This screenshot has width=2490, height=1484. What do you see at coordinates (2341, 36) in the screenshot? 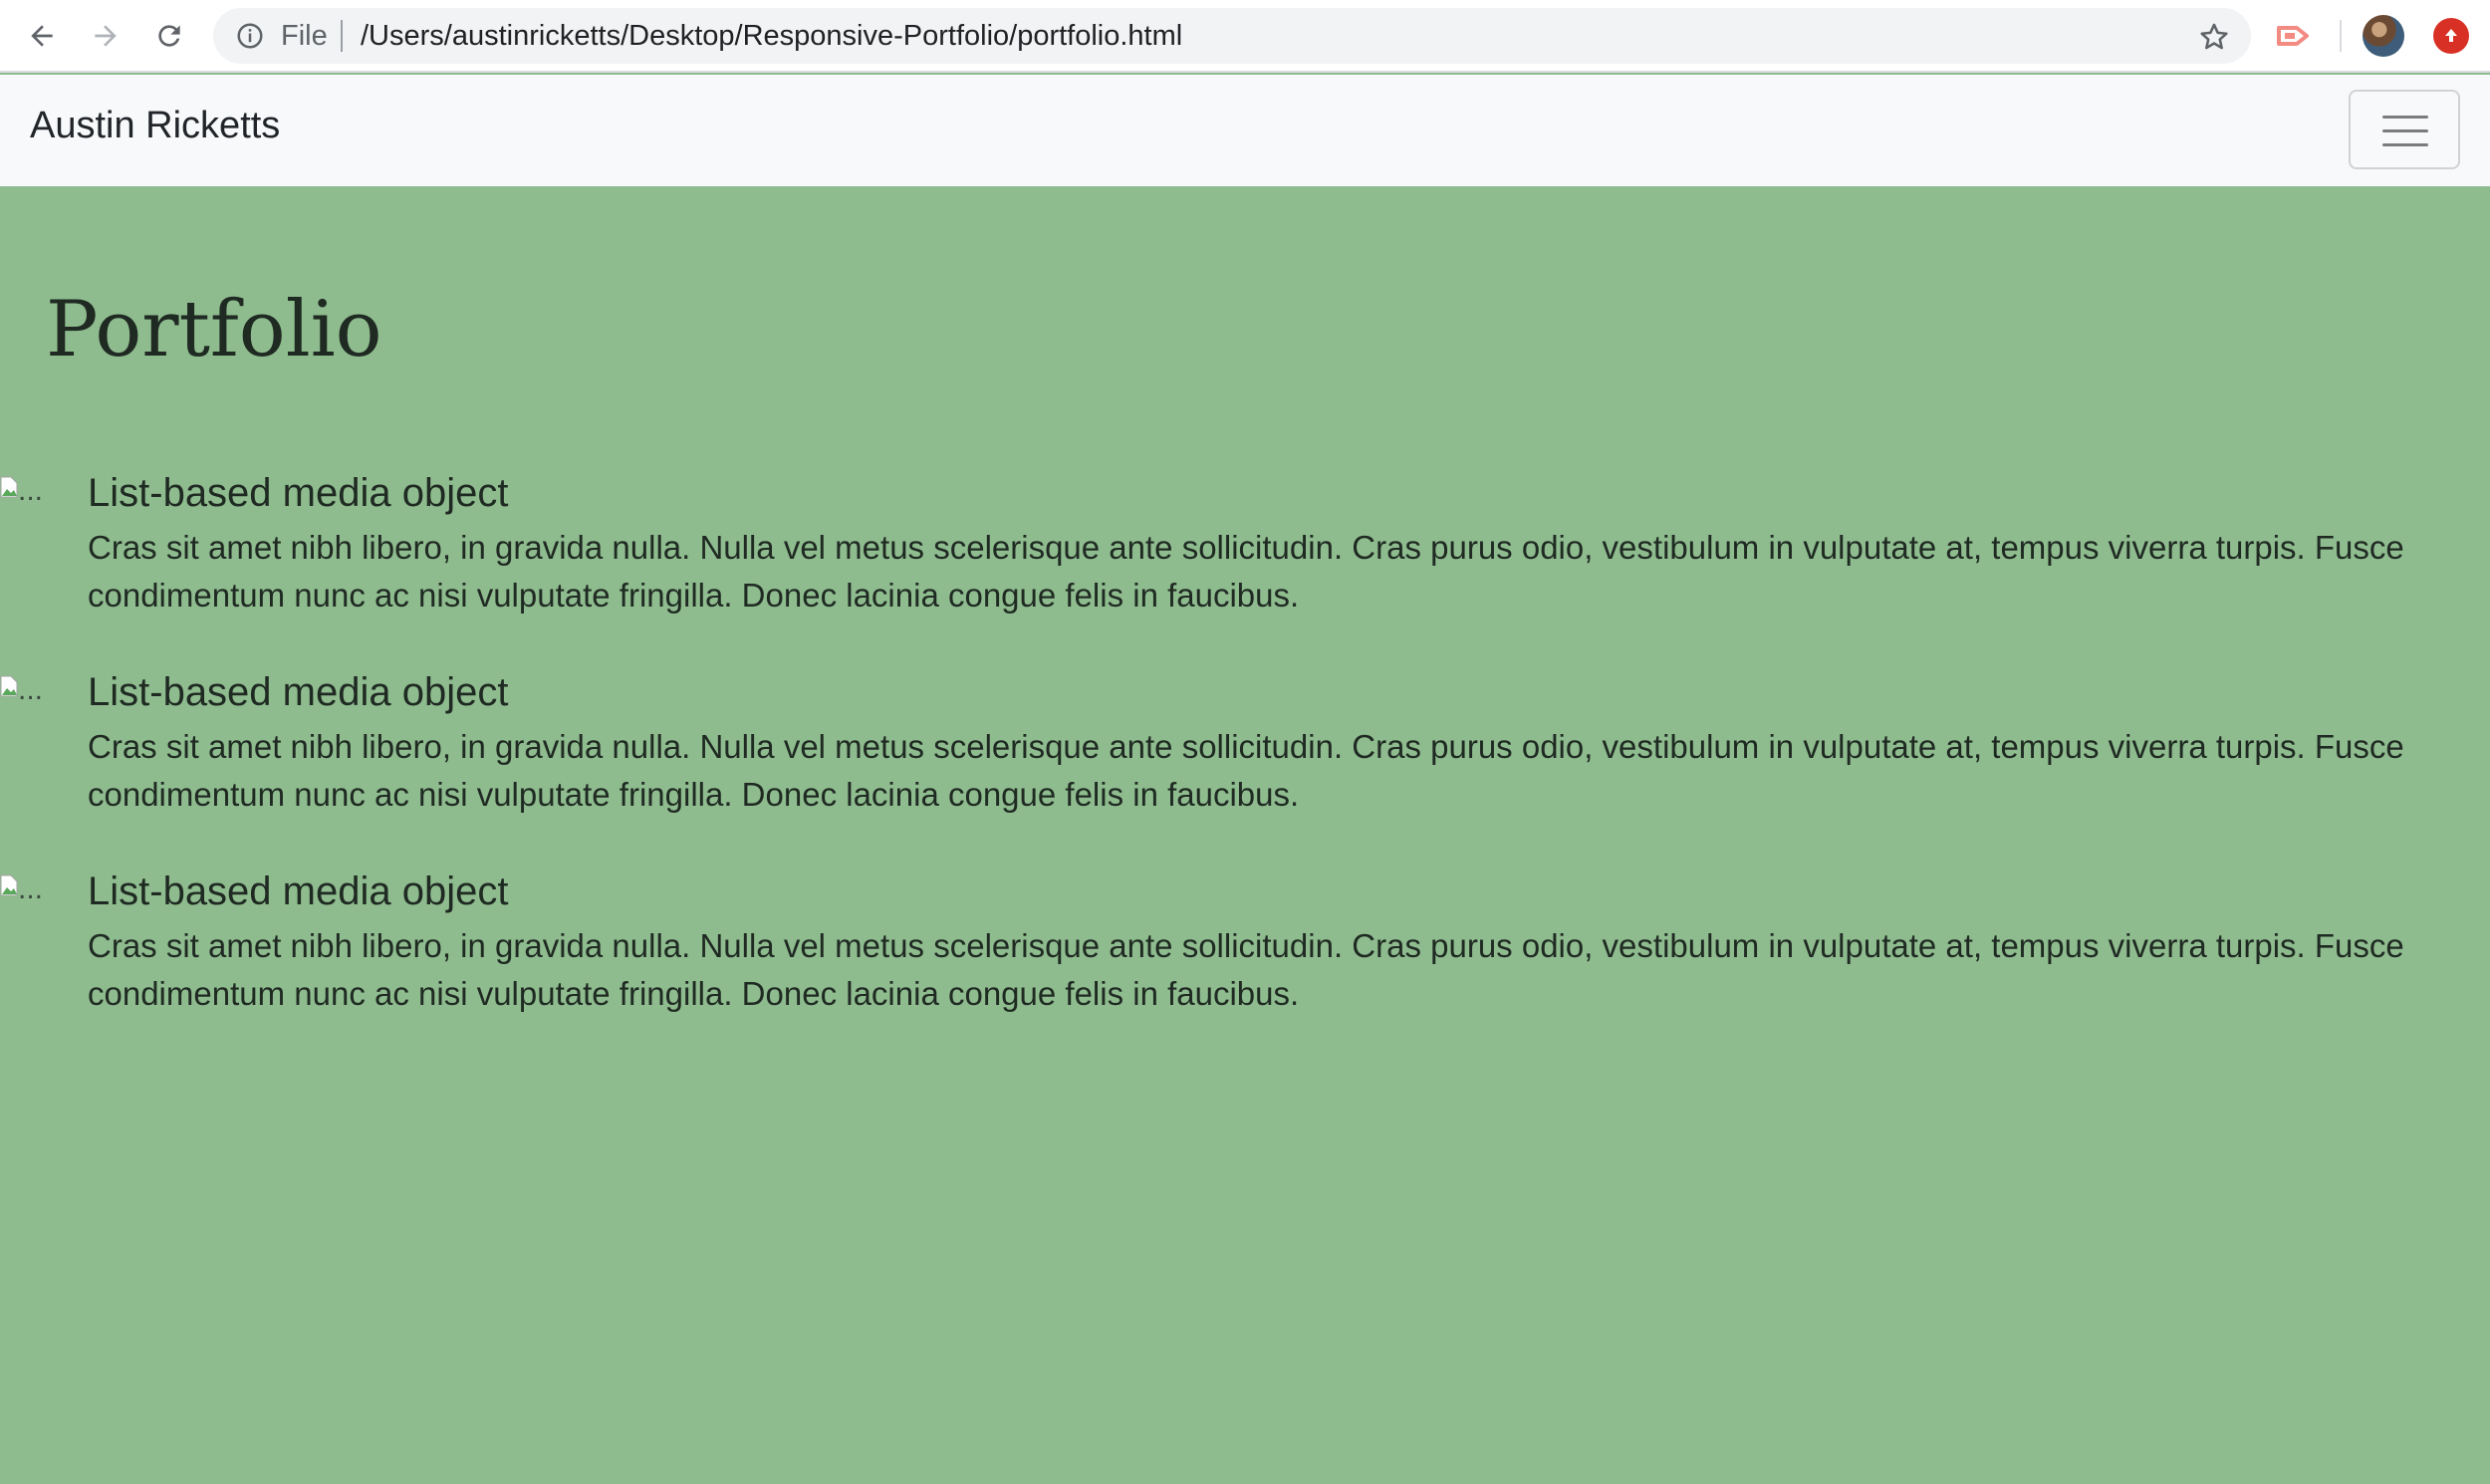
I see `toolbar-divider` at bounding box center [2341, 36].